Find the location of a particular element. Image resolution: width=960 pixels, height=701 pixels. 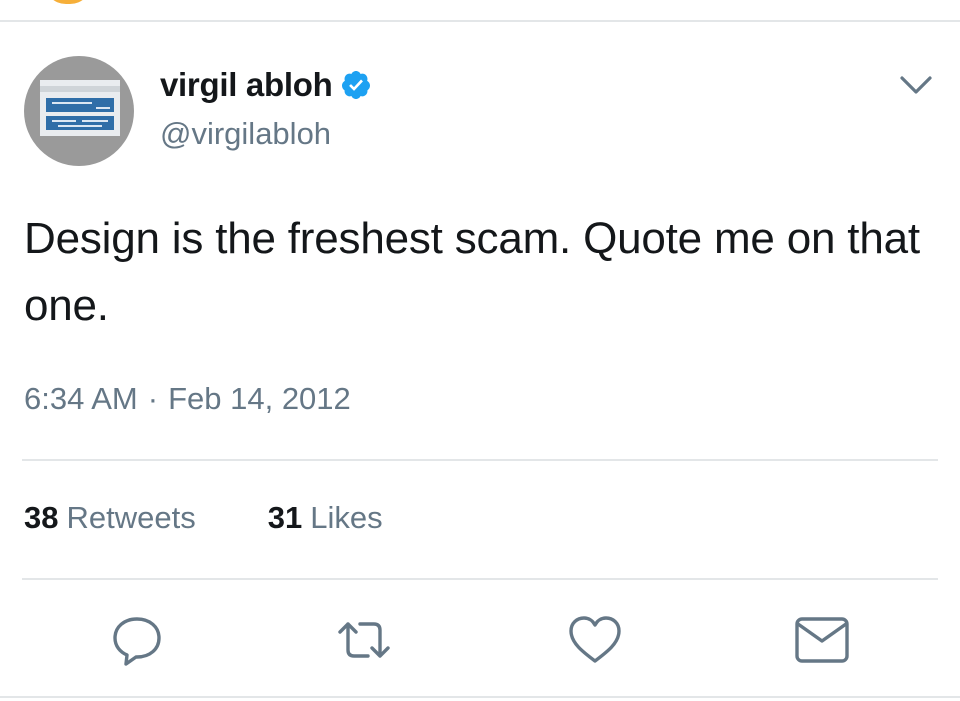

actions-top-divider is located at coordinates (480, 579).